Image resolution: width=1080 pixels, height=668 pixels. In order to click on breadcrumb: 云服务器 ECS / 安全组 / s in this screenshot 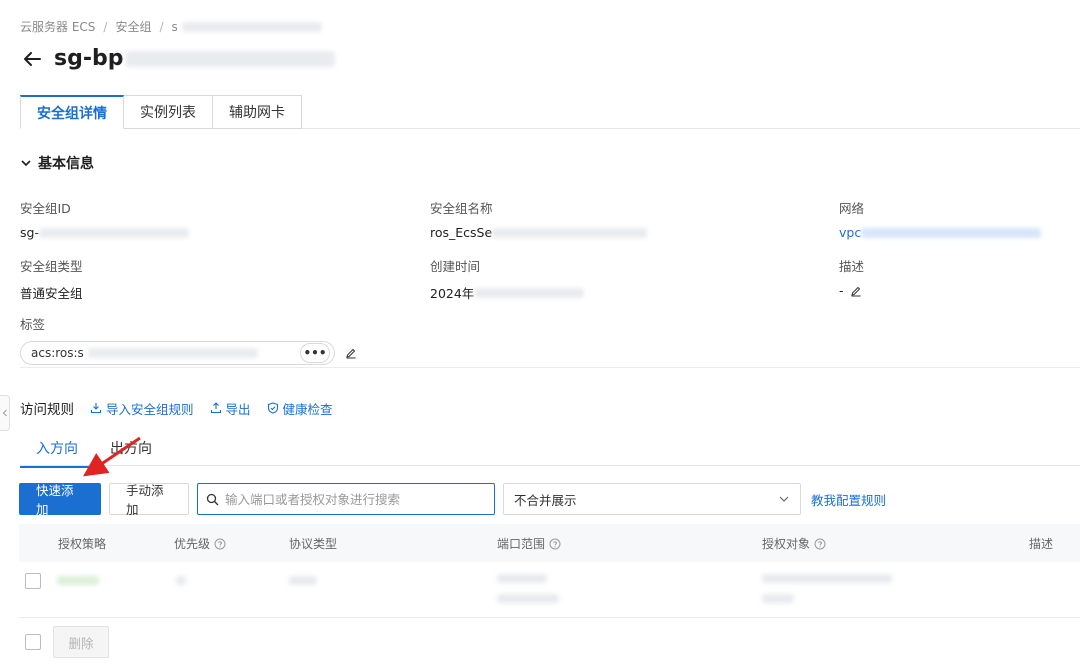, I will do `click(171, 26)`.